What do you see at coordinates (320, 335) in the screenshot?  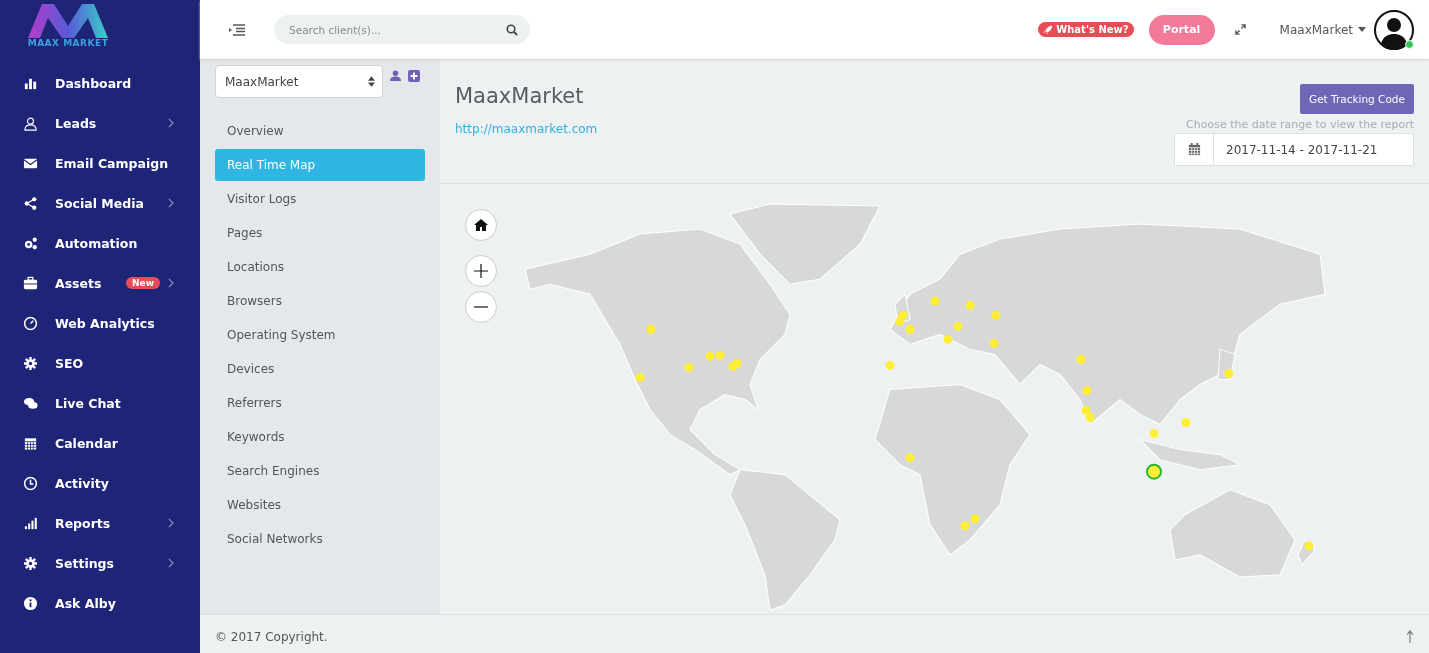 I see `report-menu-item: Operating System` at bounding box center [320, 335].